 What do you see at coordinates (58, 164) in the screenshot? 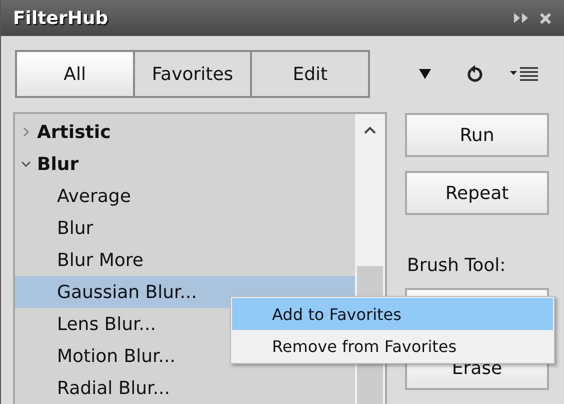
I see `category-label: Blur` at bounding box center [58, 164].